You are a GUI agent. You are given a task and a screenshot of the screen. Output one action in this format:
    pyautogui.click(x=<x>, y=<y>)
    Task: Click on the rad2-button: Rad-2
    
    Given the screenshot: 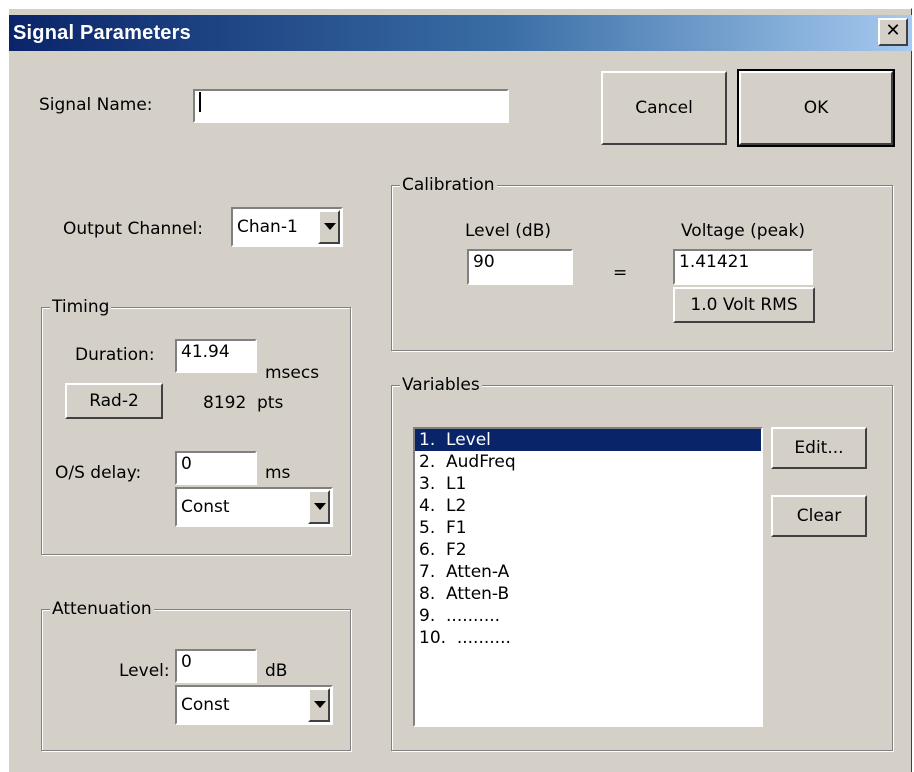 What is the action you would take?
    pyautogui.click(x=114, y=401)
    